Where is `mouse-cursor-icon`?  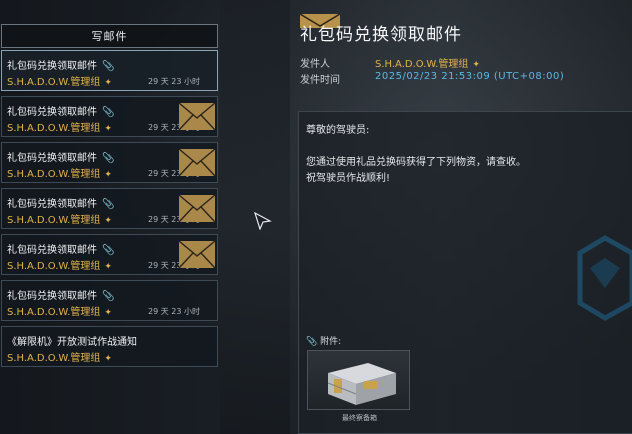
mouse-cursor-icon is located at coordinates (263, 221).